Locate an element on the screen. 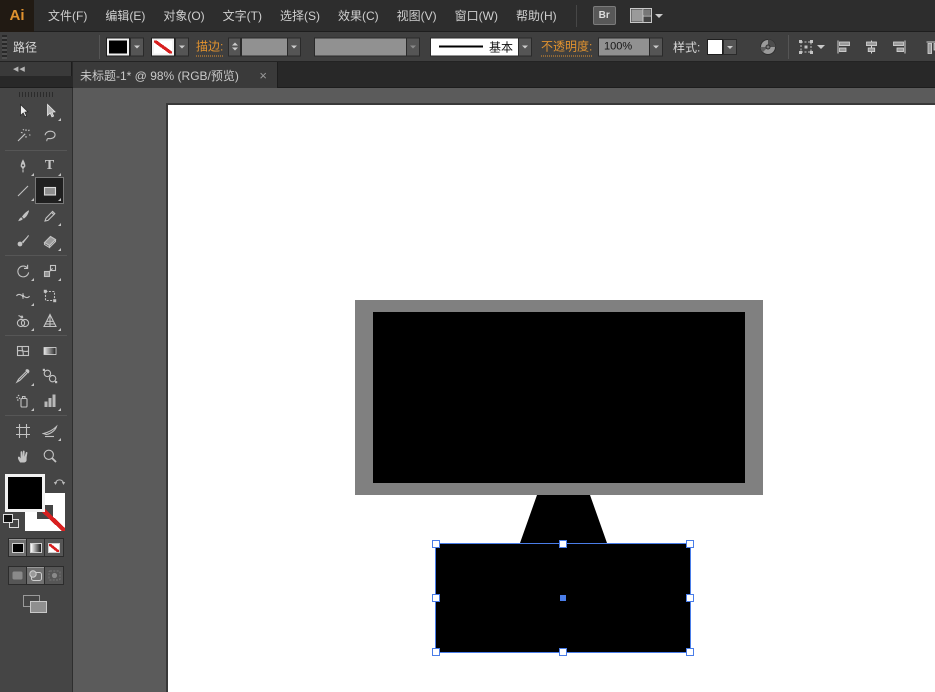 The height and width of the screenshot is (692, 935). shape-builder-tool is located at coordinates (22, 320).